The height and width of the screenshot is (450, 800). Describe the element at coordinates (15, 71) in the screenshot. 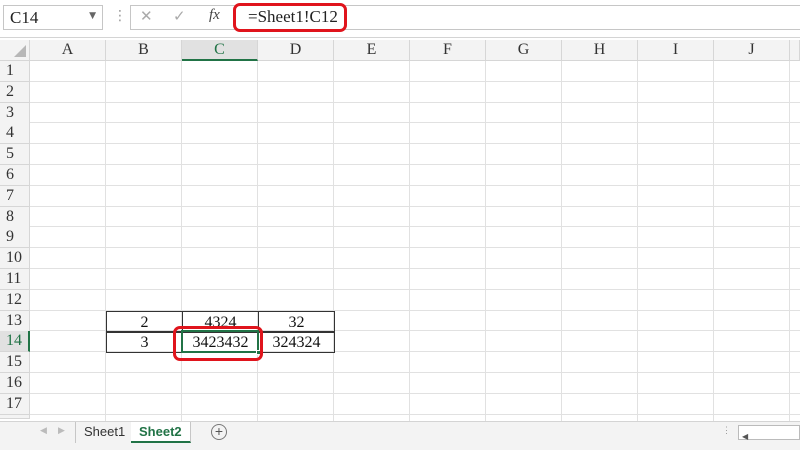

I see `row-header-1: 1` at that location.